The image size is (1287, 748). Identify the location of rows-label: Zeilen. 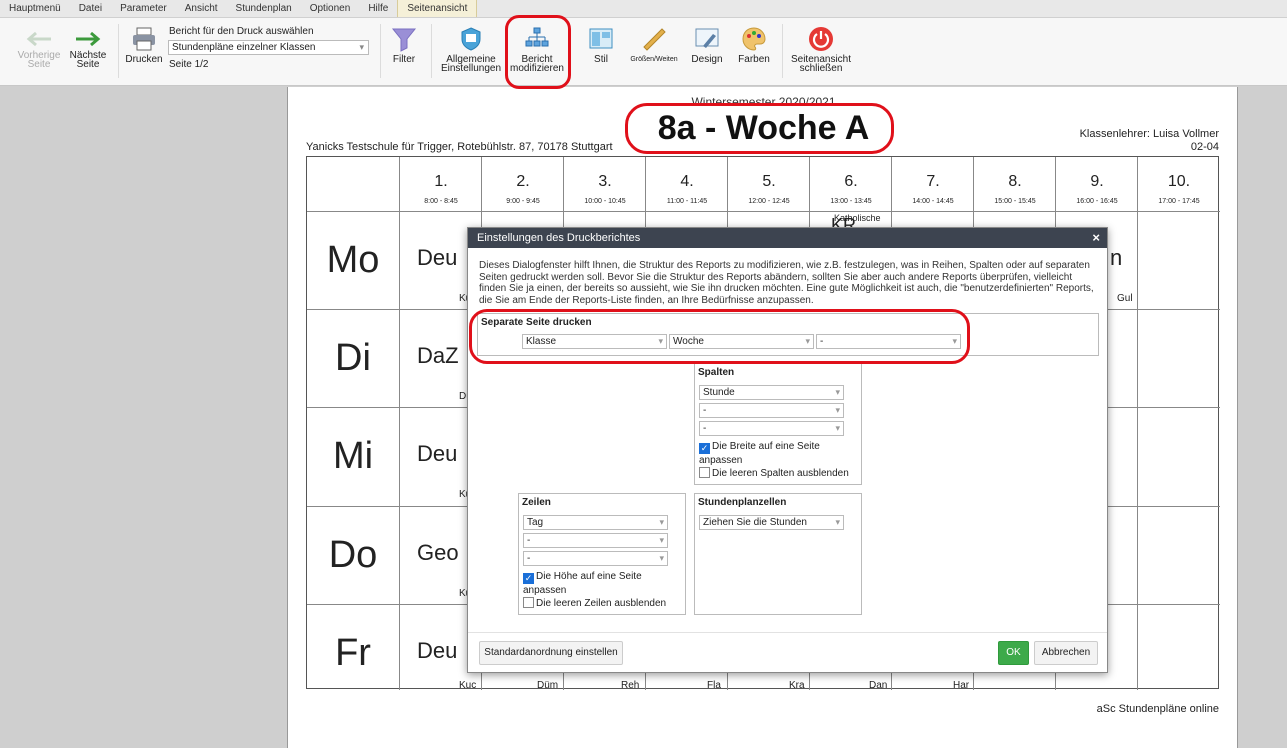
(536, 502).